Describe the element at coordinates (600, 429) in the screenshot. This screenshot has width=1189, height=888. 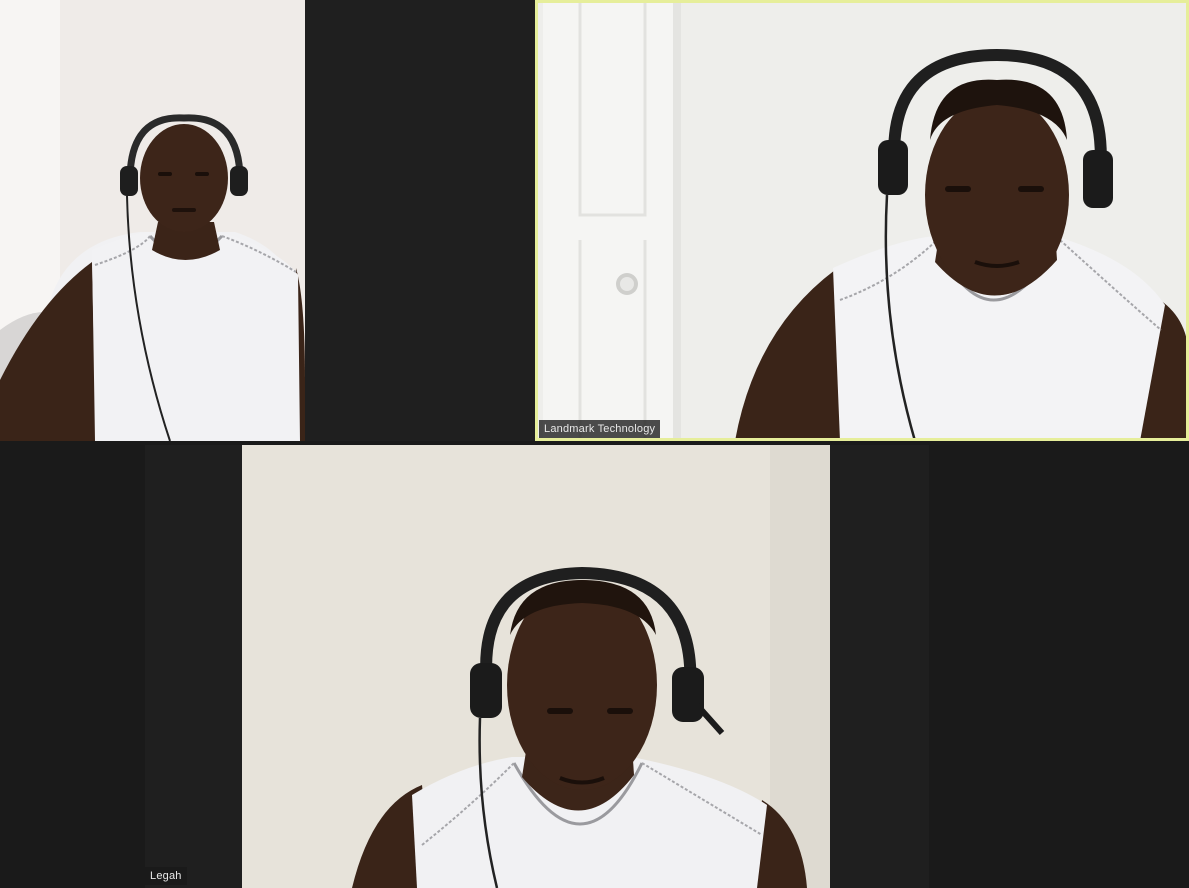
I see `participant-name-label: Landmark Technology` at that location.